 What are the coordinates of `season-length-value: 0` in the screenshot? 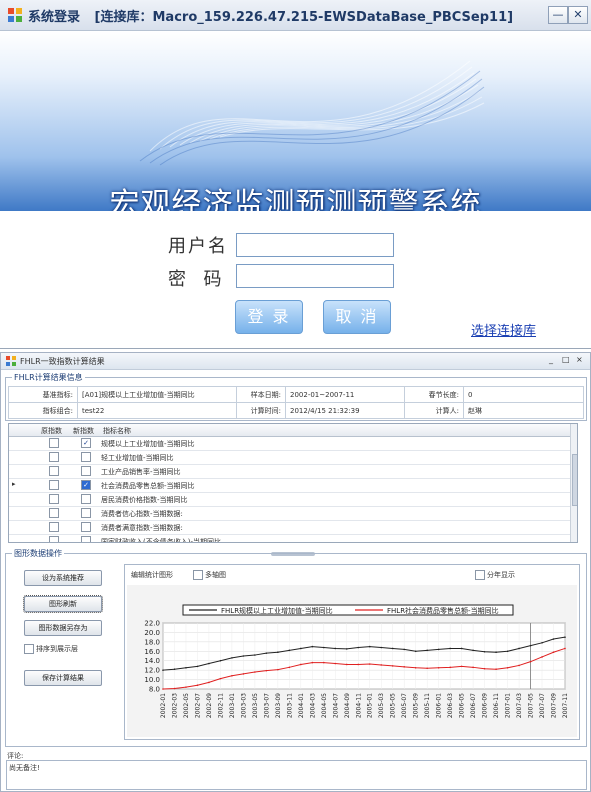 It's located at (523, 394).